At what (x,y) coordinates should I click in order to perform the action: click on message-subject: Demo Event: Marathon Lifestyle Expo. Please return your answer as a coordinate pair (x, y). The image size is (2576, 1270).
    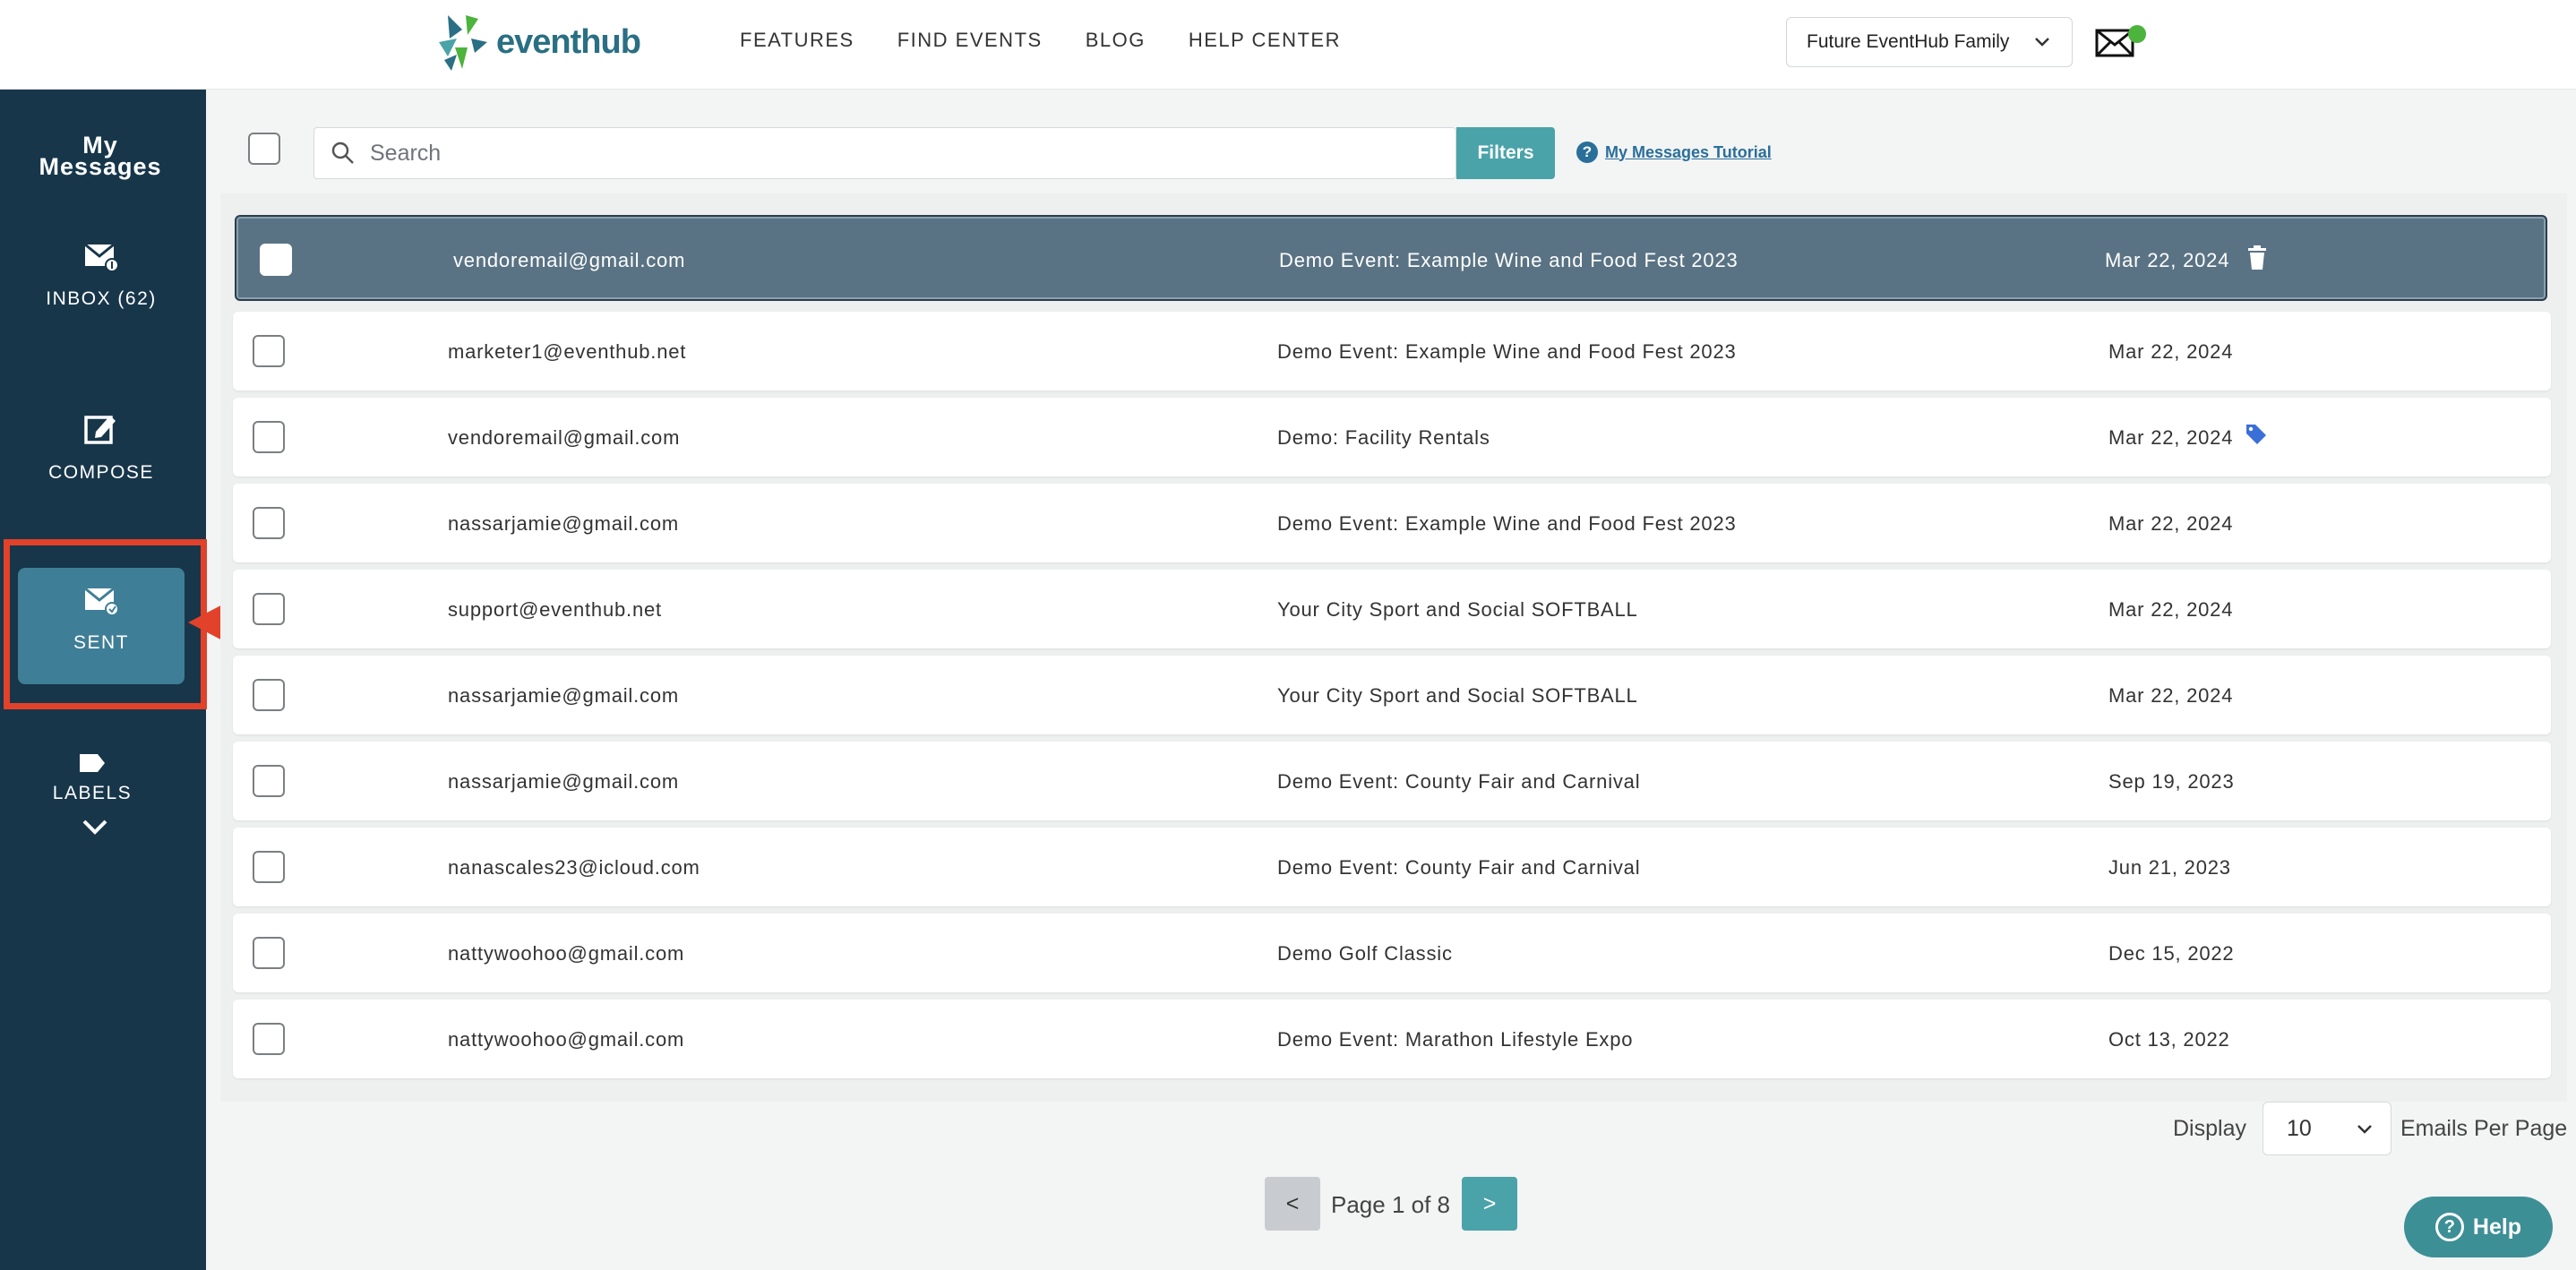
    Looking at the image, I should click on (1455, 1039).